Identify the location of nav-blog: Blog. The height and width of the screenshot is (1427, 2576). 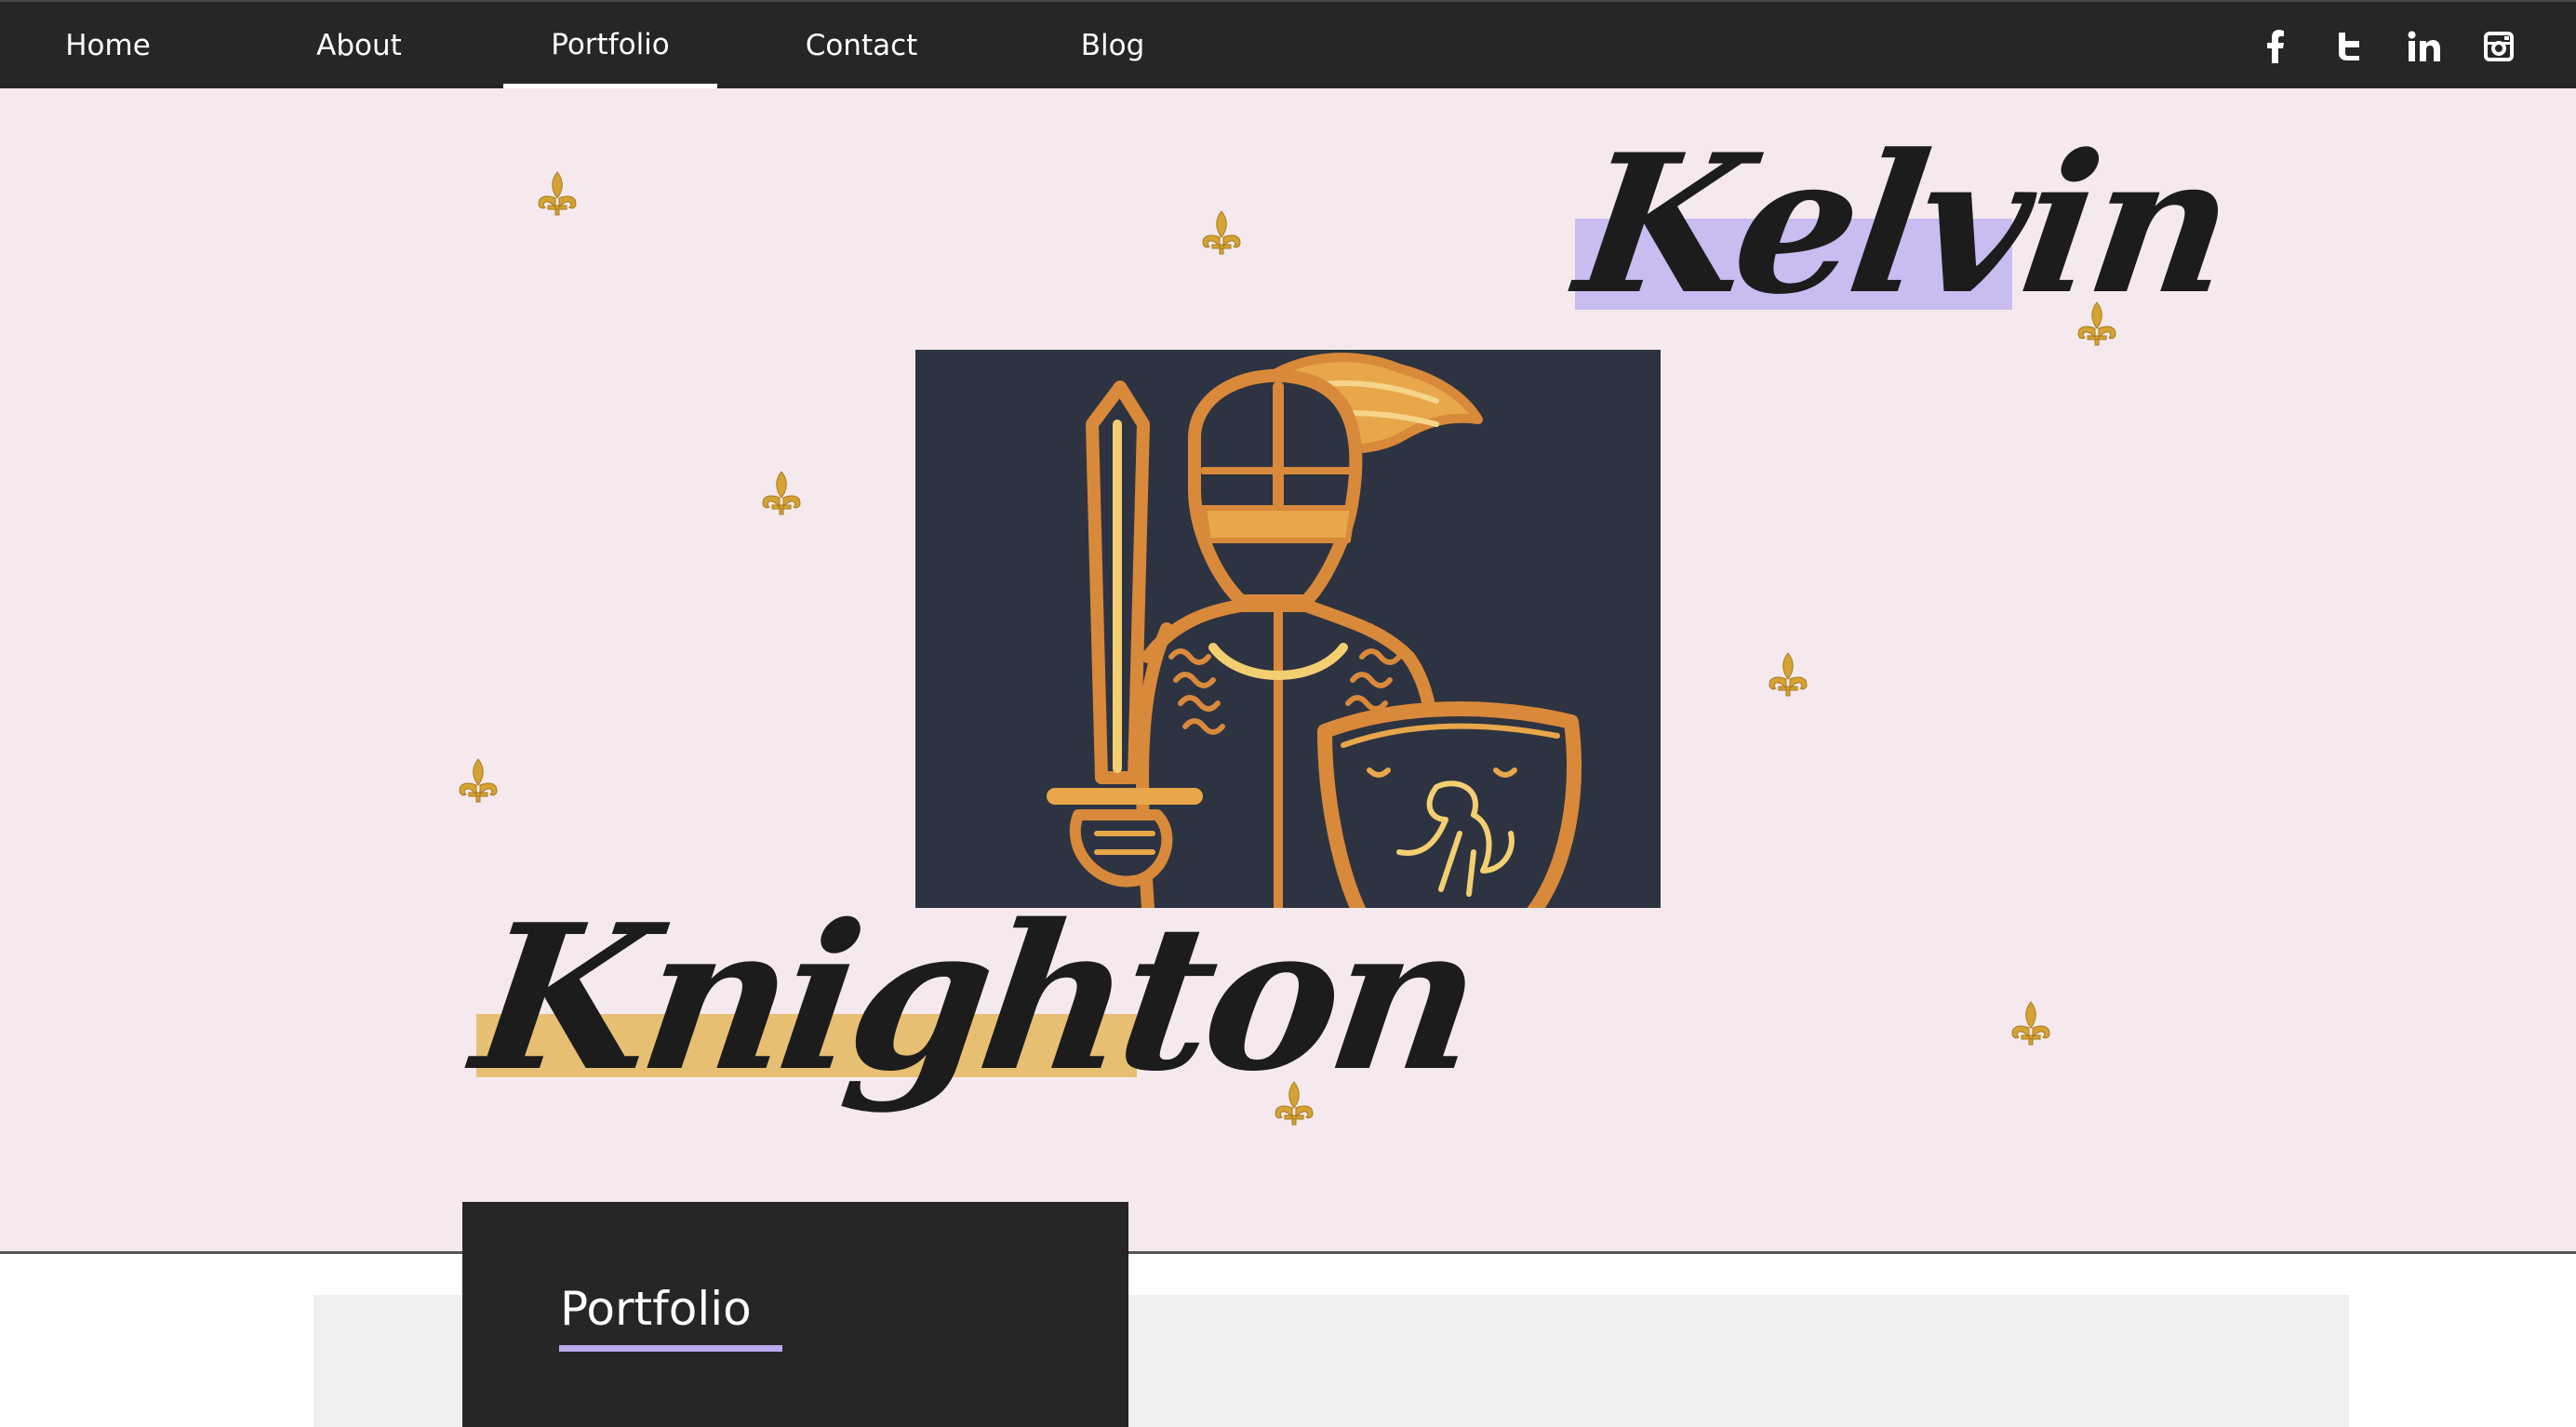
(1112, 45).